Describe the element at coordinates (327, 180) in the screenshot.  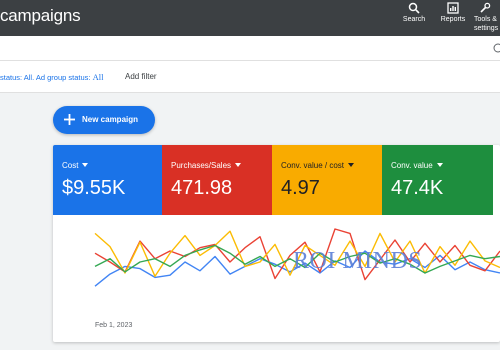
I see `metric-card-conv-value-cost: Conv. value / cost 4.97` at that location.